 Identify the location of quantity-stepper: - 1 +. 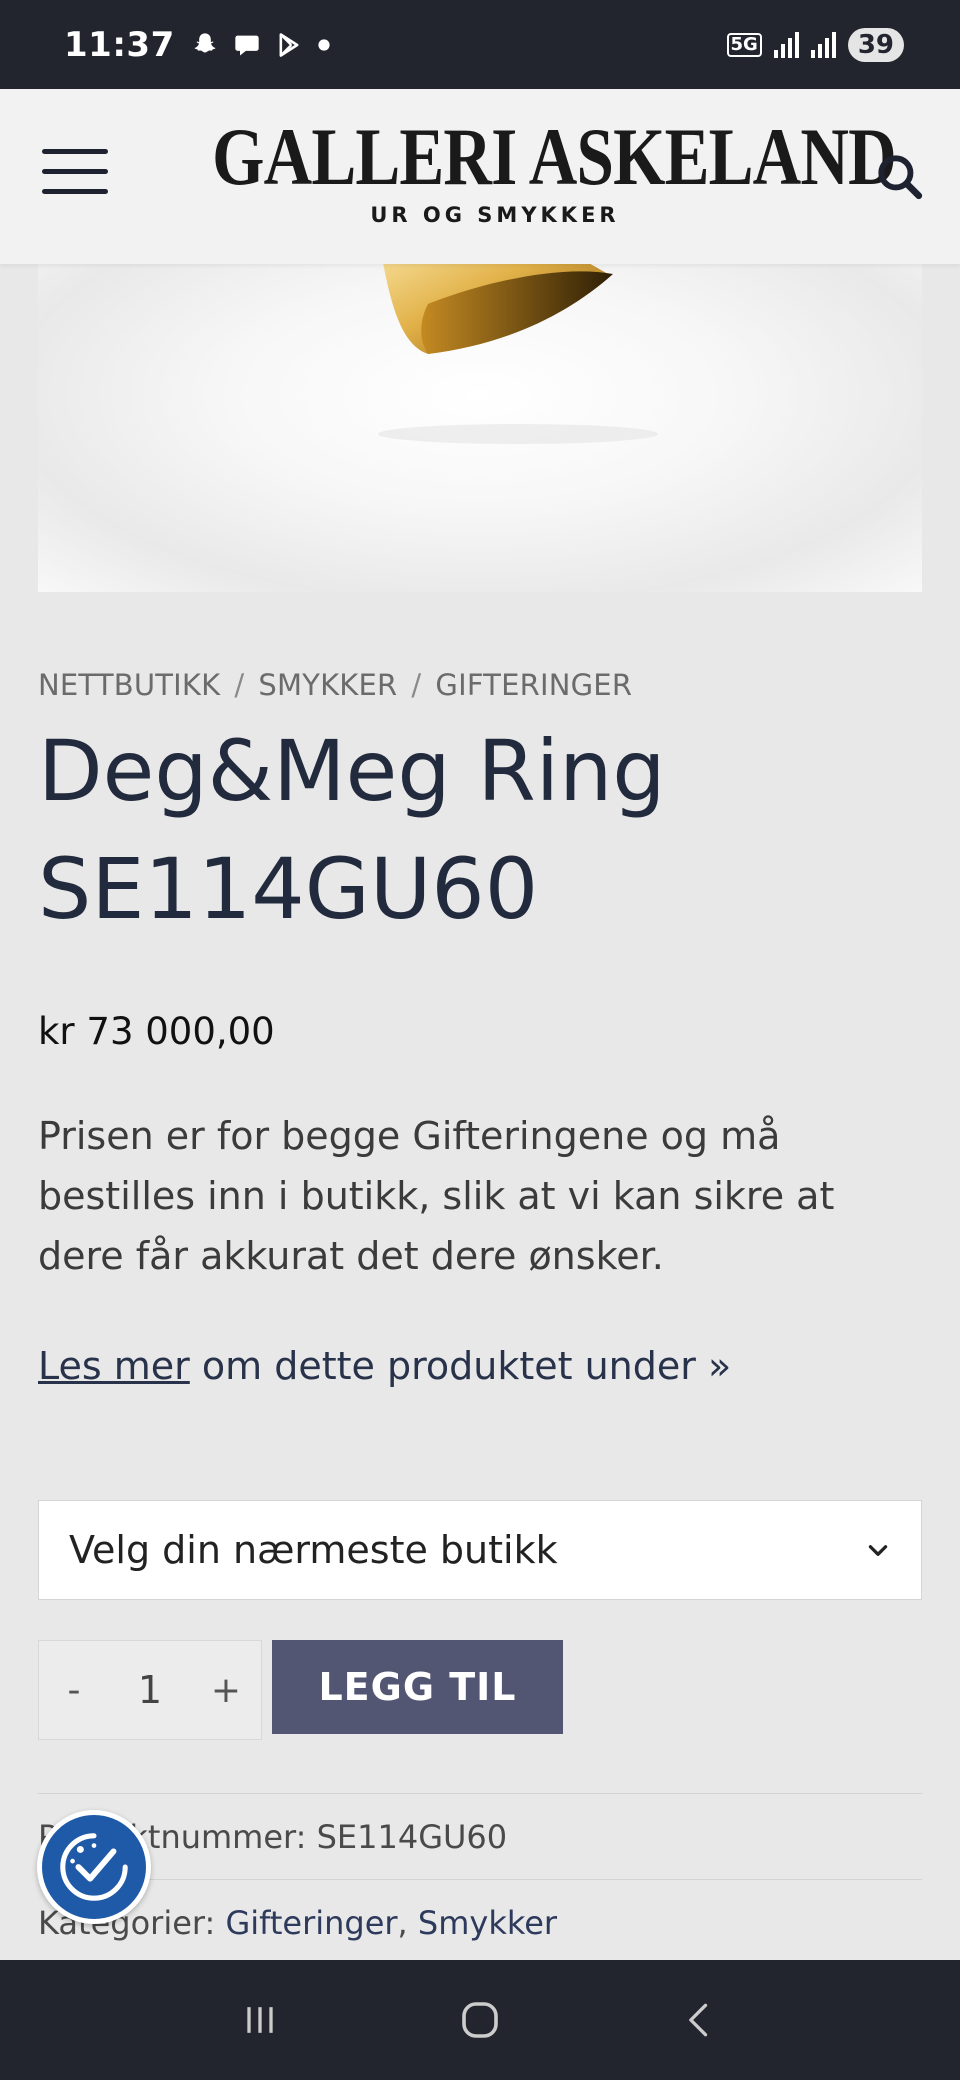
(150, 1690).